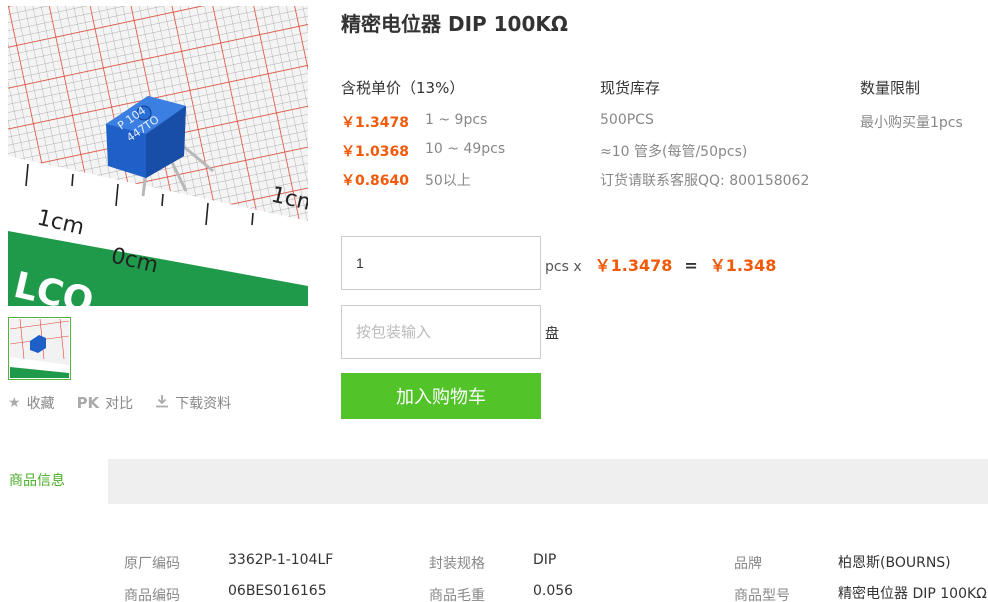 The height and width of the screenshot is (602, 988). Describe the element at coordinates (162, 403) in the screenshot. I see `download-icon` at that location.